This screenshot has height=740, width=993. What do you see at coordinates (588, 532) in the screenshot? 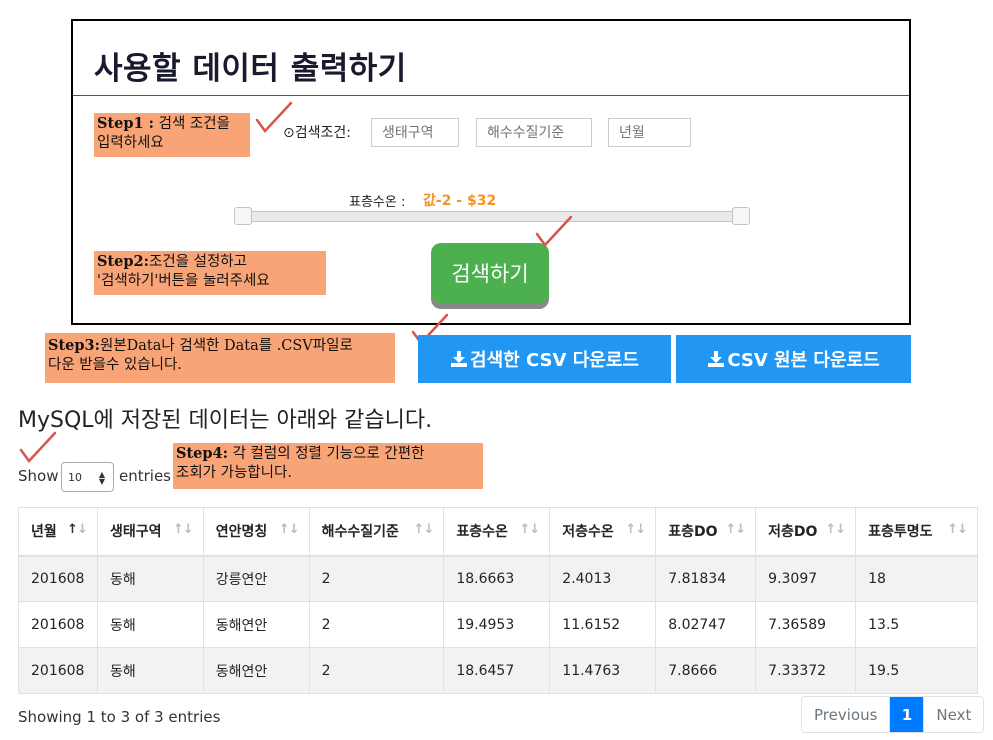
I see `column-header-label: 저층수온` at bounding box center [588, 532].